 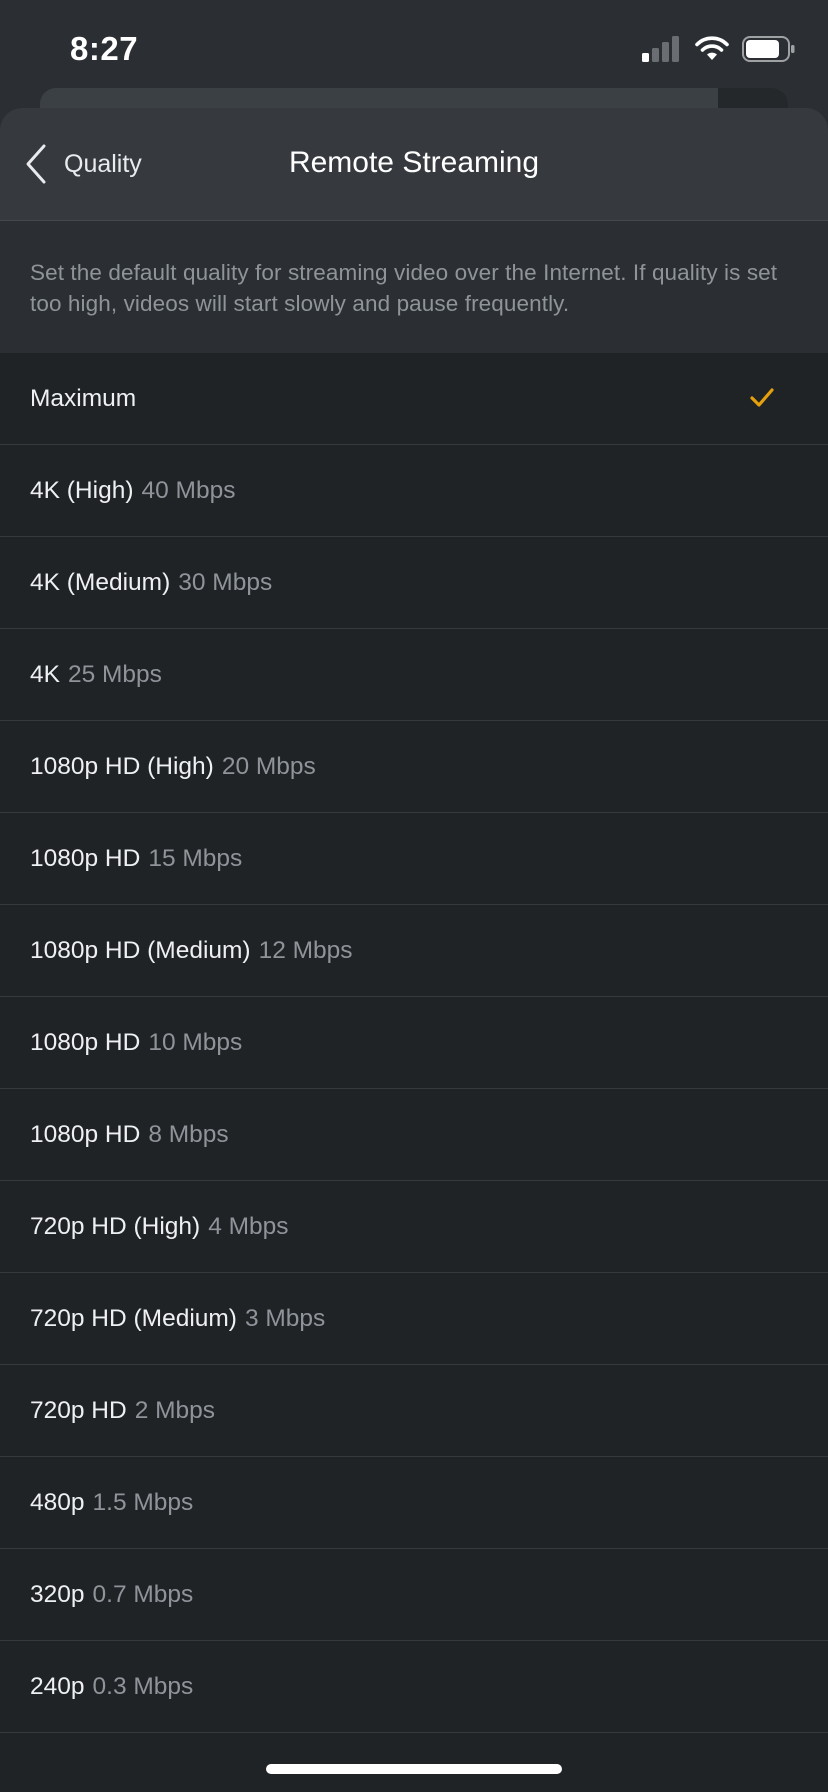 I want to click on page-title-text: Remote Streaming, so click(x=414, y=162).